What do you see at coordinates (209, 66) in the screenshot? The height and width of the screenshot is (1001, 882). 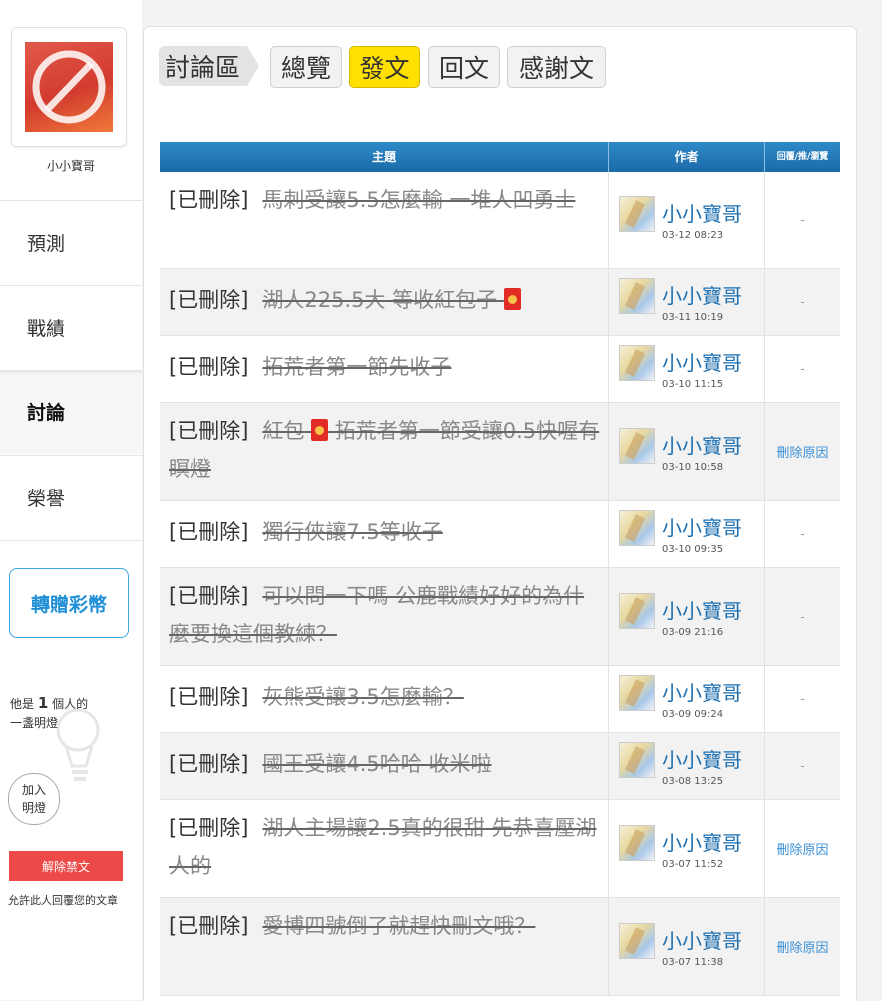 I see `tab-forum: 討論區` at bounding box center [209, 66].